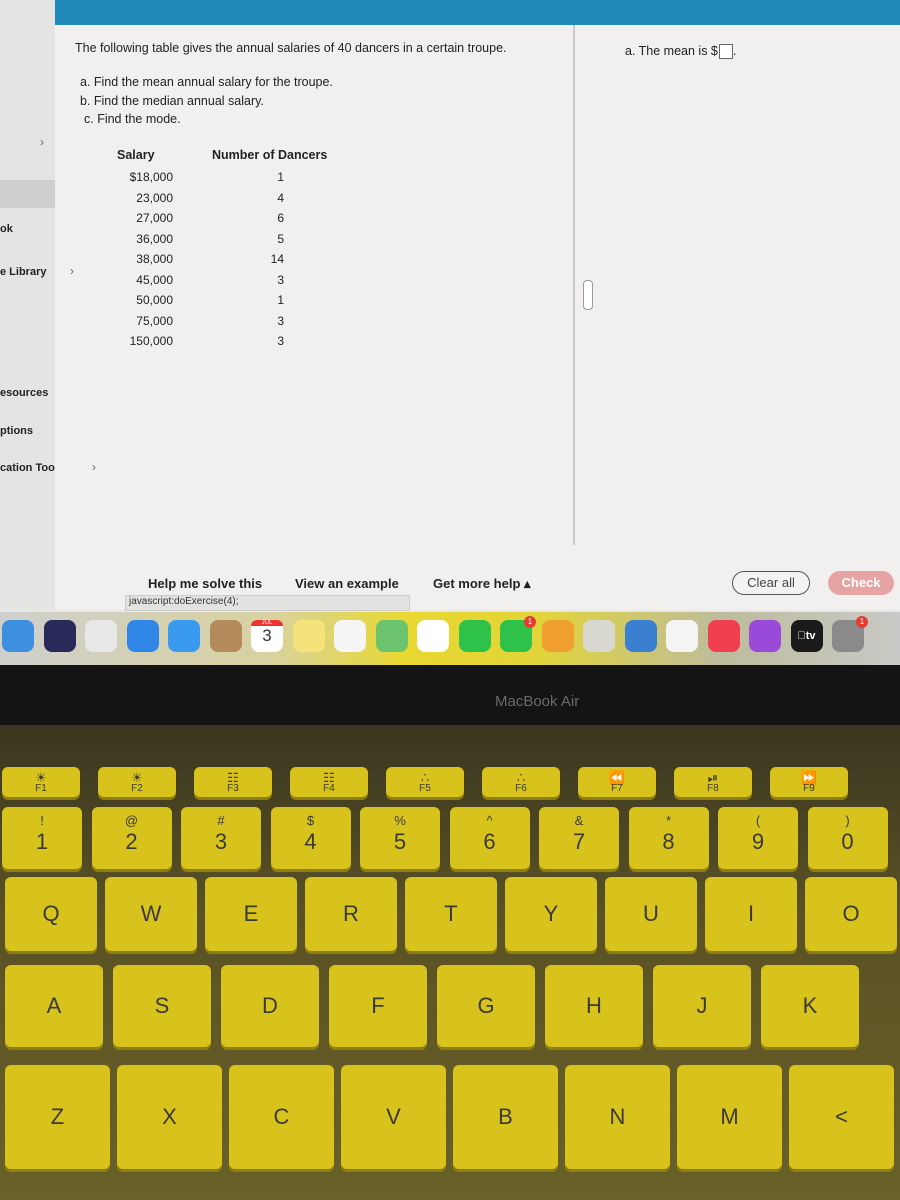 This screenshot has height=1200, width=900. What do you see at coordinates (162, 1006) in the screenshot?
I see `key-s: S` at bounding box center [162, 1006].